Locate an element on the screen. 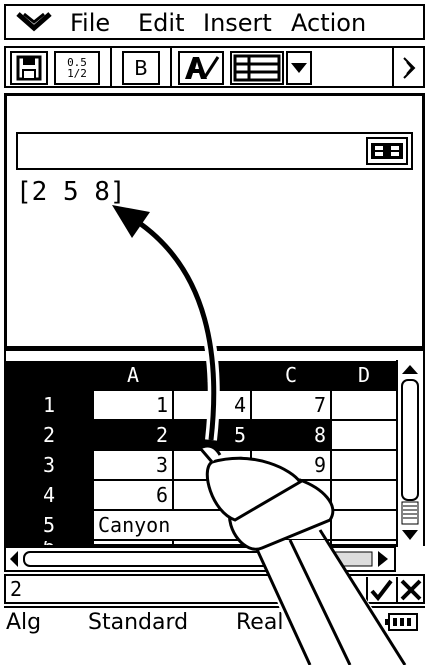 This screenshot has width=429, height=665. edit-bar-toggle-button is located at coordinates (387, 151).